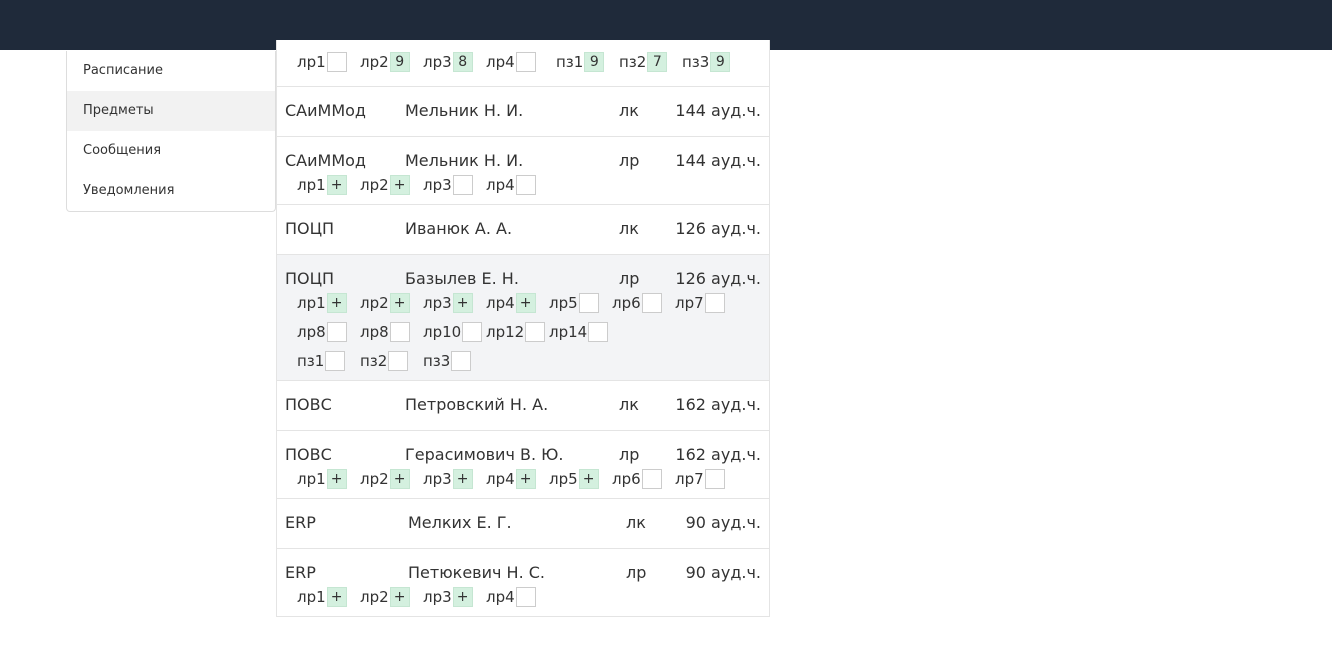 This screenshot has width=1332, height=654. I want to click on mark-item: лр2 +, so click(385, 479).